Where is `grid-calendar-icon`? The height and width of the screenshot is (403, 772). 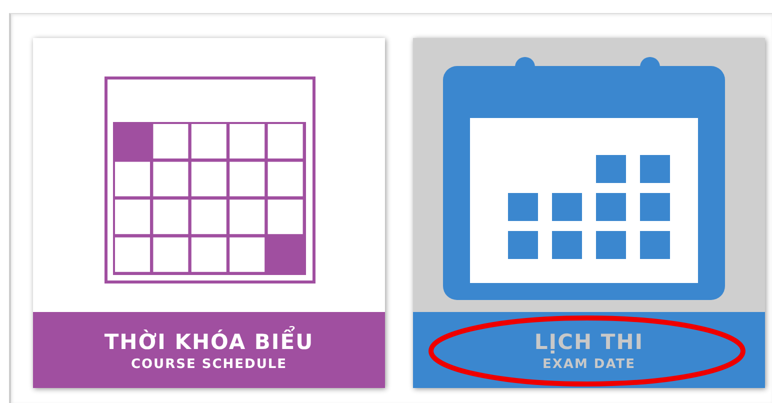
grid-calendar-icon is located at coordinates (210, 180).